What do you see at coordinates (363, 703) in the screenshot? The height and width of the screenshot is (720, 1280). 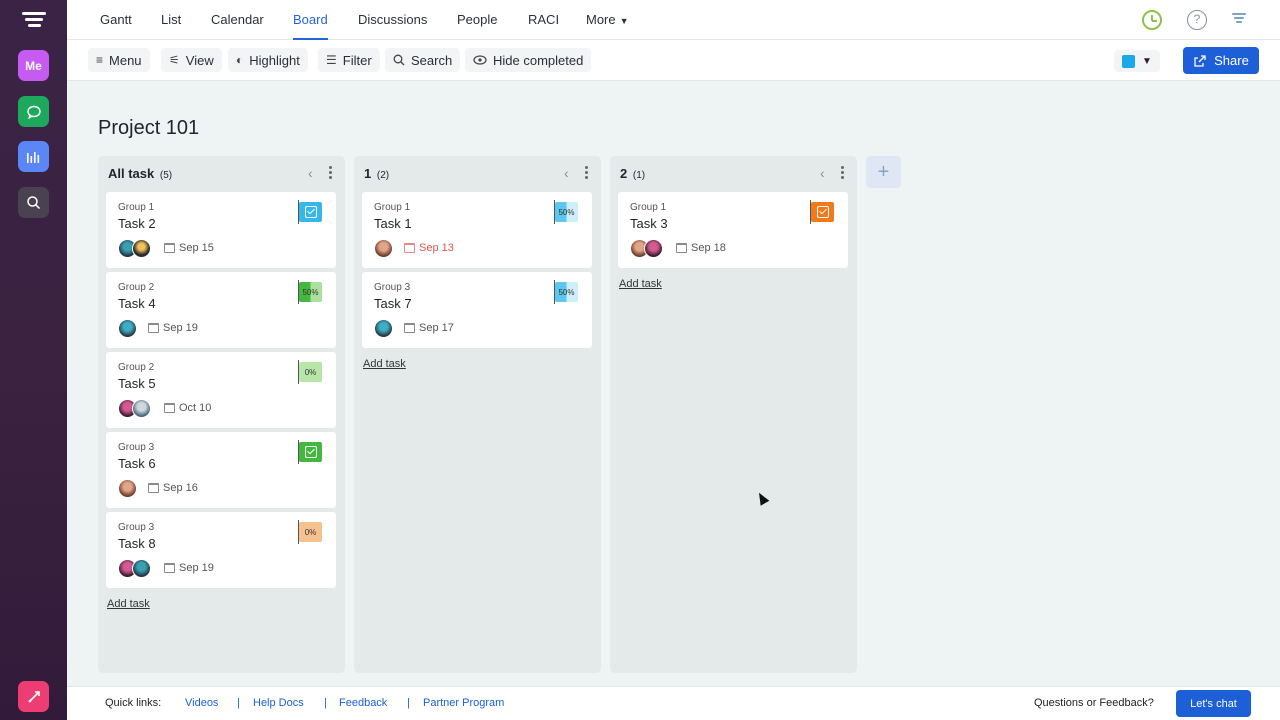 I see `feedback-link: Feedback` at bounding box center [363, 703].